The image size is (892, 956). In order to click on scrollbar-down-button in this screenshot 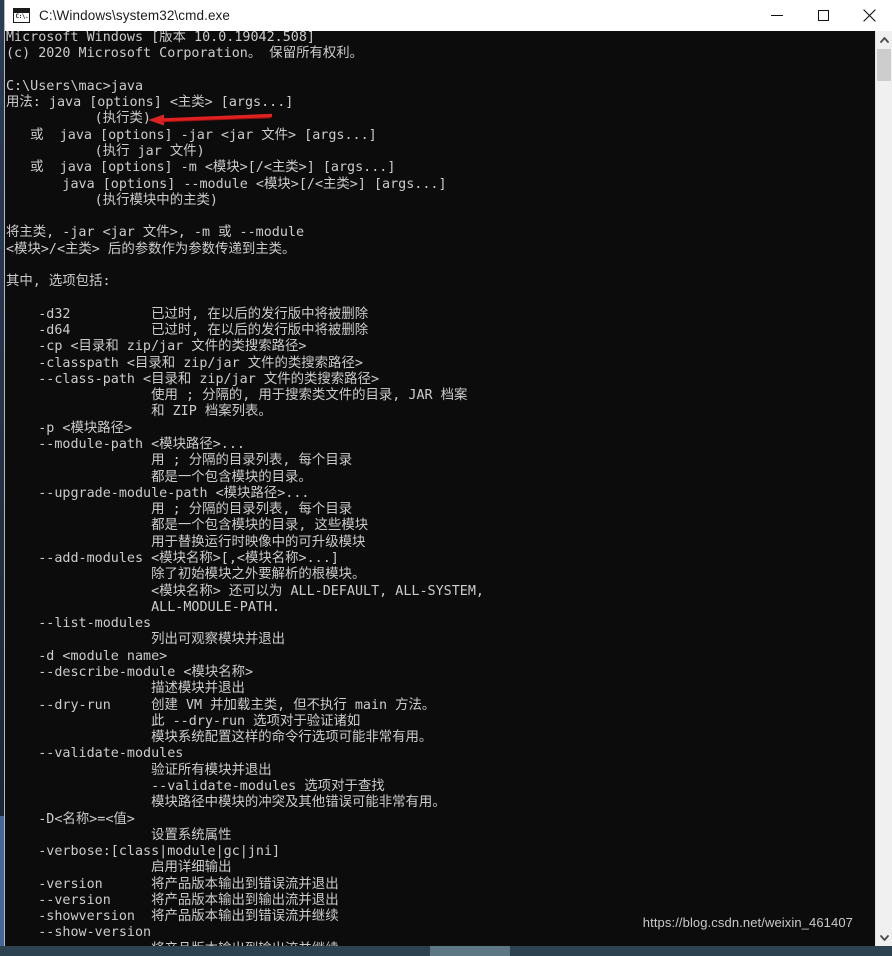, I will do `click(884, 937)`.